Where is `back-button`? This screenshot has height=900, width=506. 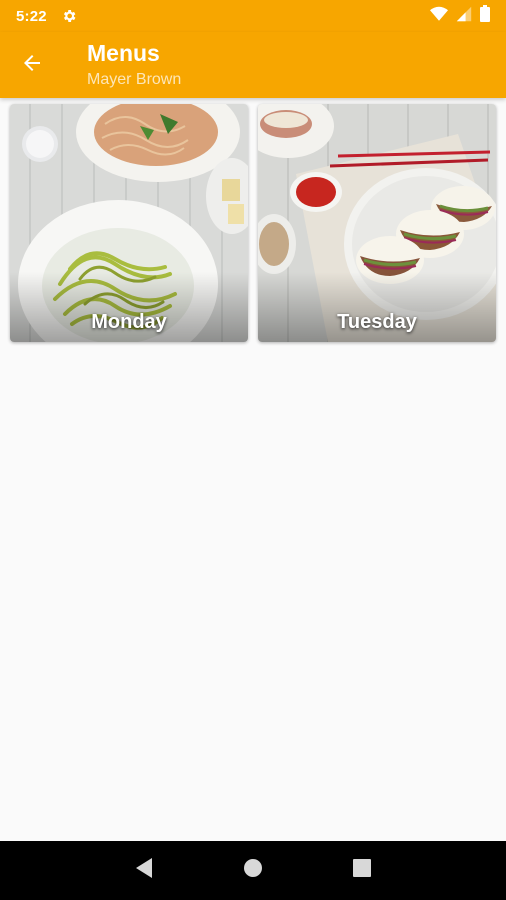
back-button is located at coordinates (32, 65).